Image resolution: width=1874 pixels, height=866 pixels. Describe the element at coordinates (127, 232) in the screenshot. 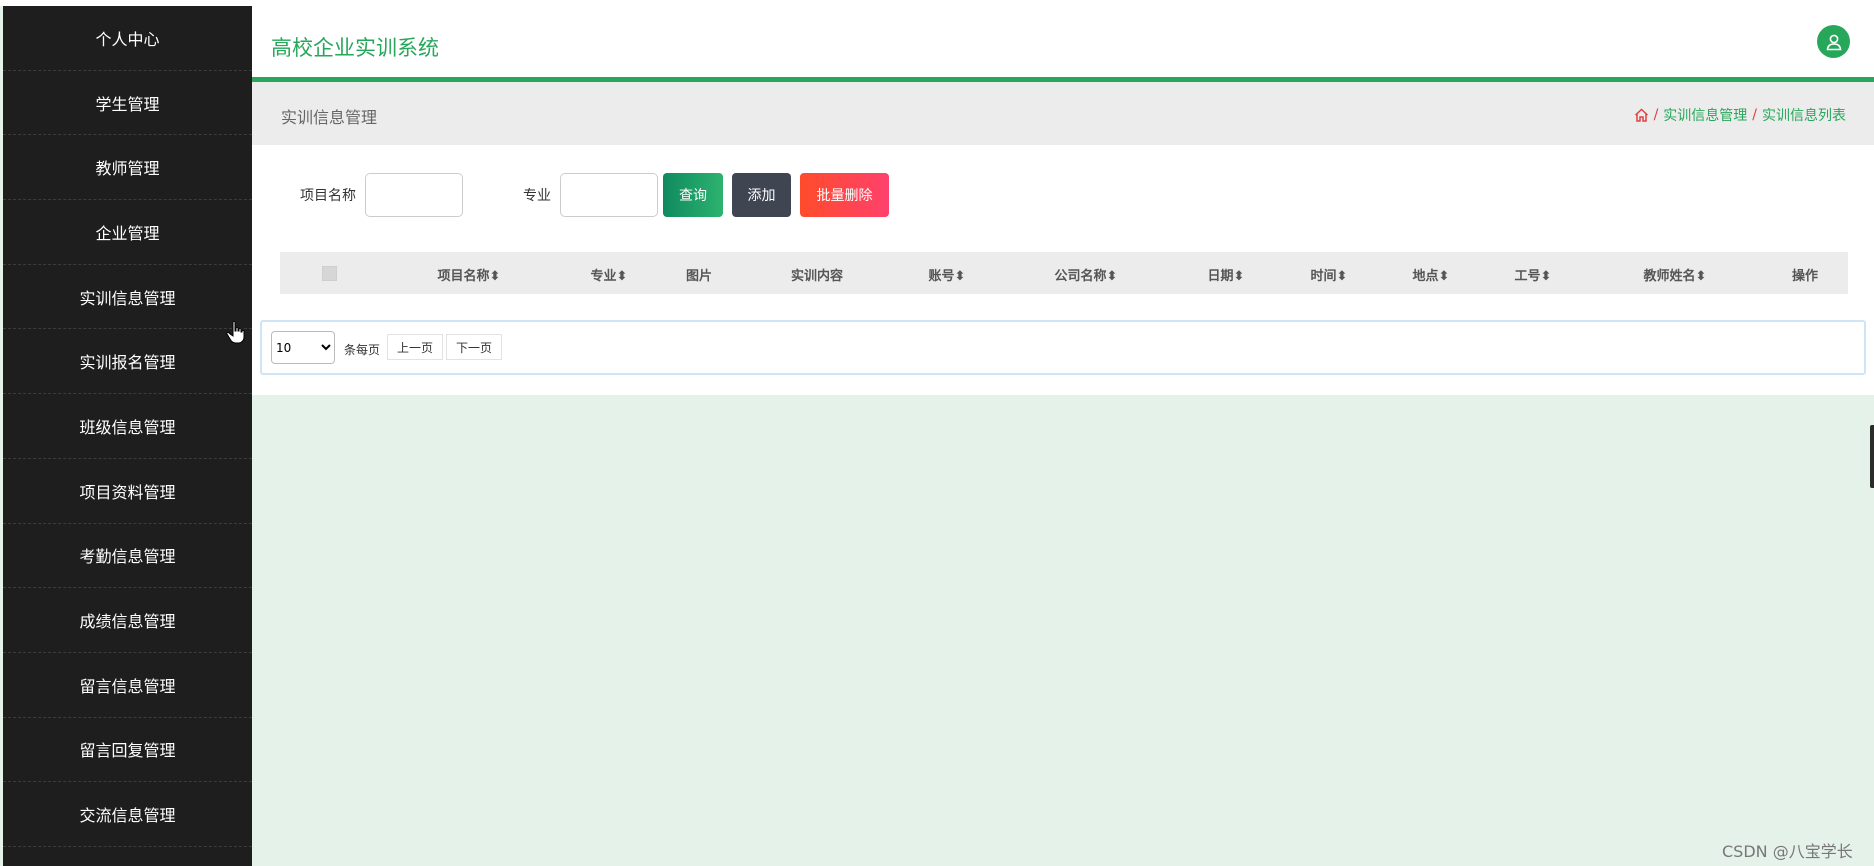

I see `sidebar-item-companies: 企业管理` at that location.